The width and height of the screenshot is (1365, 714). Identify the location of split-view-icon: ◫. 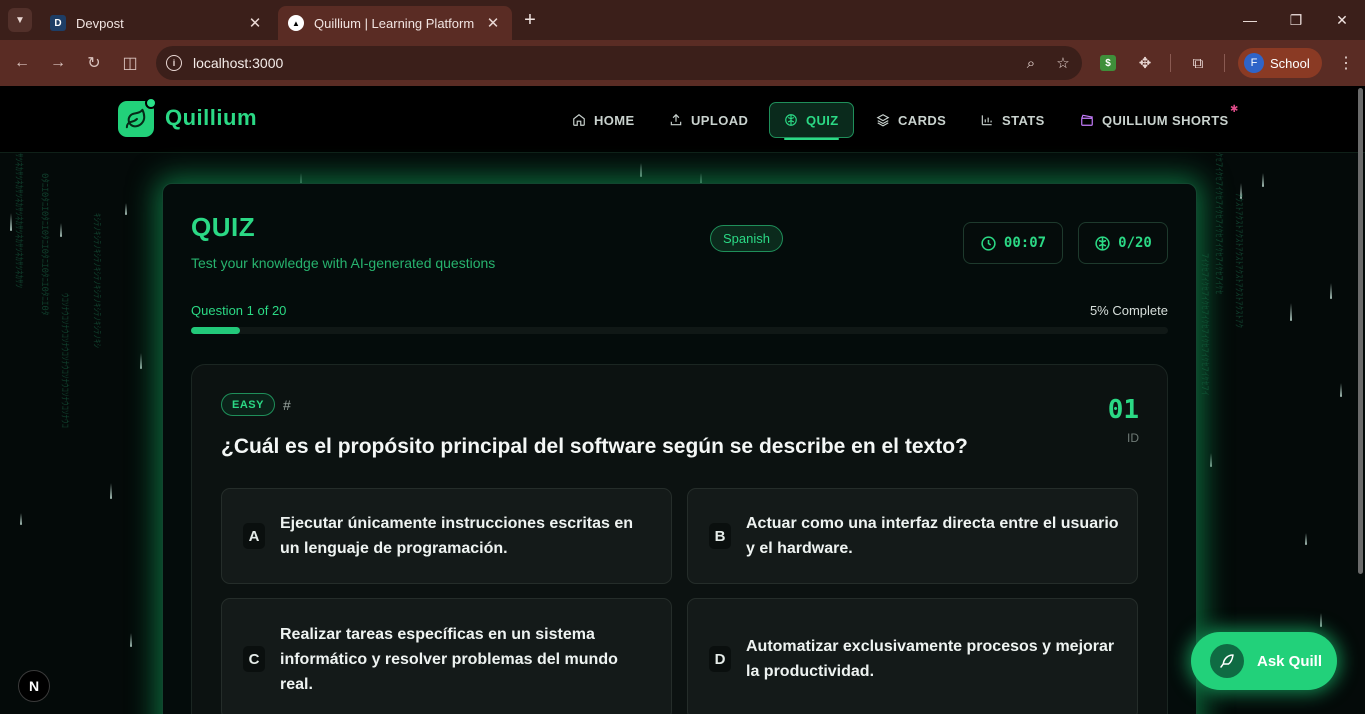
(130, 63).